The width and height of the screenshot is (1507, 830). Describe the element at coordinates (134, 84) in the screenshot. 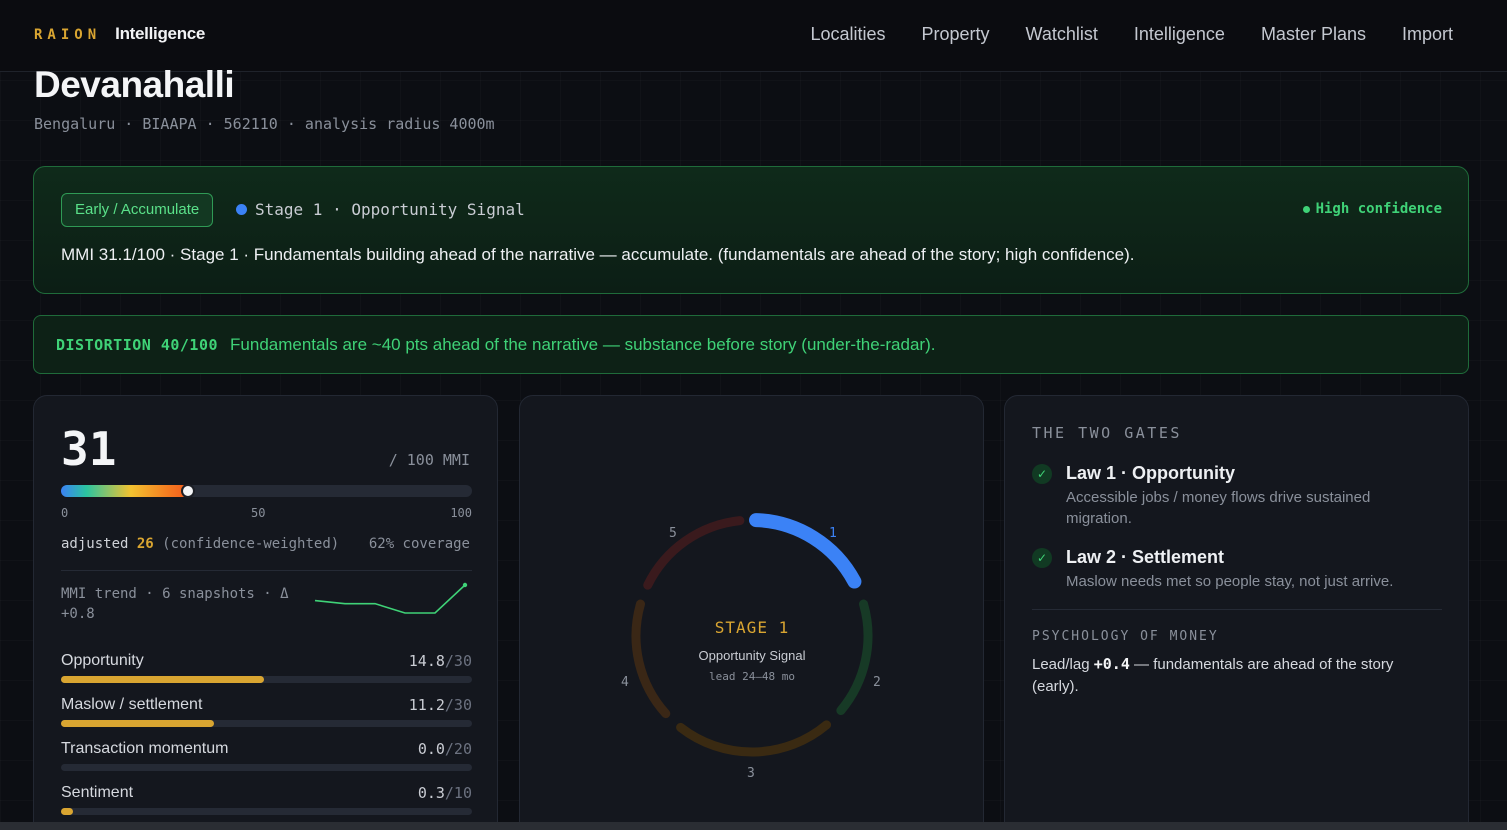

I see `page-title: Devanahalli` at that location.